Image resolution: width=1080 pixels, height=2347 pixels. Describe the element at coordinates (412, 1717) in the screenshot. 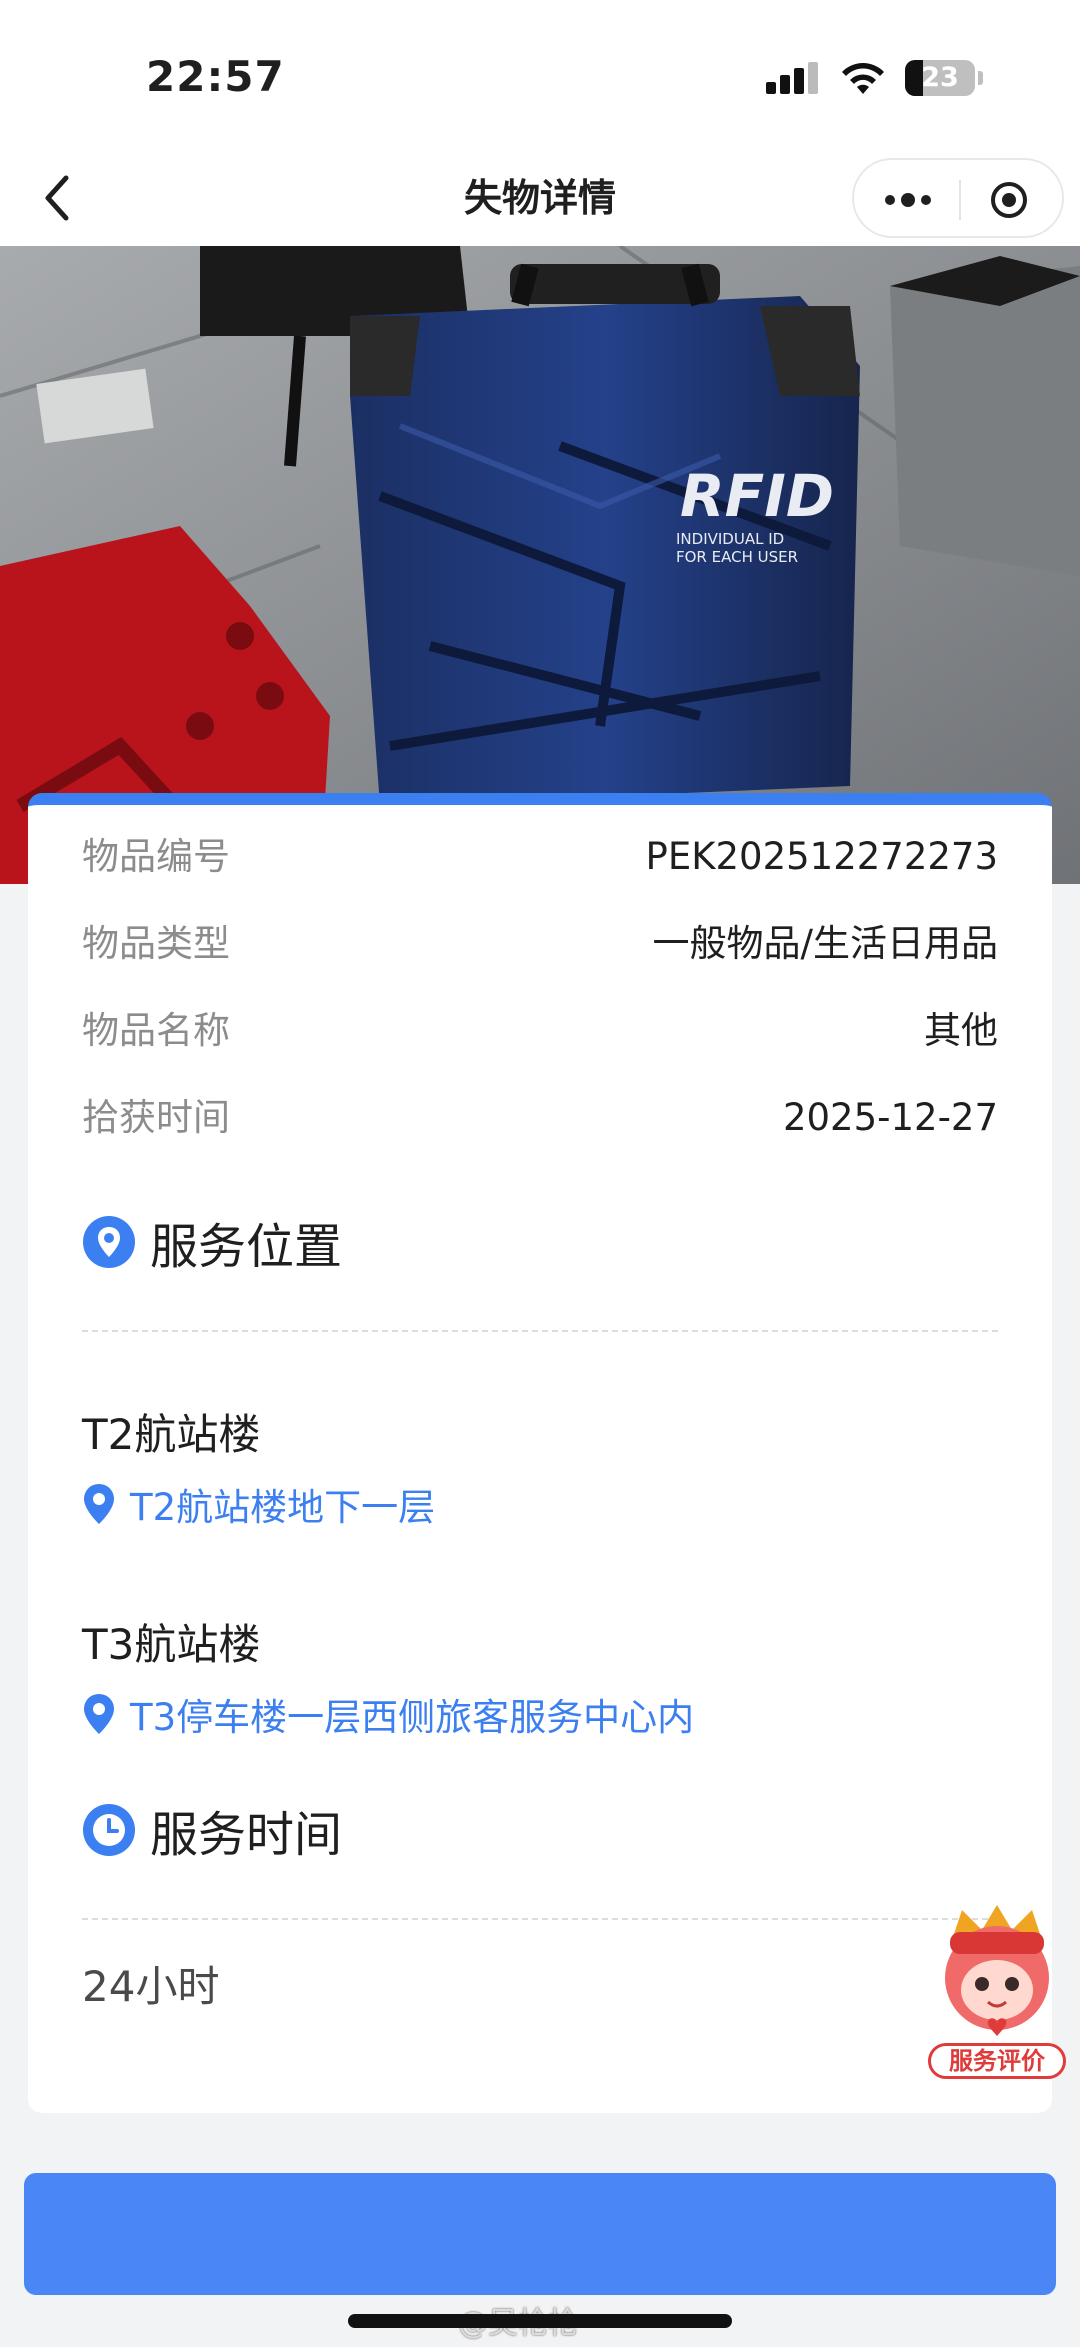

I see `terminal-location-text: T3停车楼一层西侧旅客服务中心内` at that location.